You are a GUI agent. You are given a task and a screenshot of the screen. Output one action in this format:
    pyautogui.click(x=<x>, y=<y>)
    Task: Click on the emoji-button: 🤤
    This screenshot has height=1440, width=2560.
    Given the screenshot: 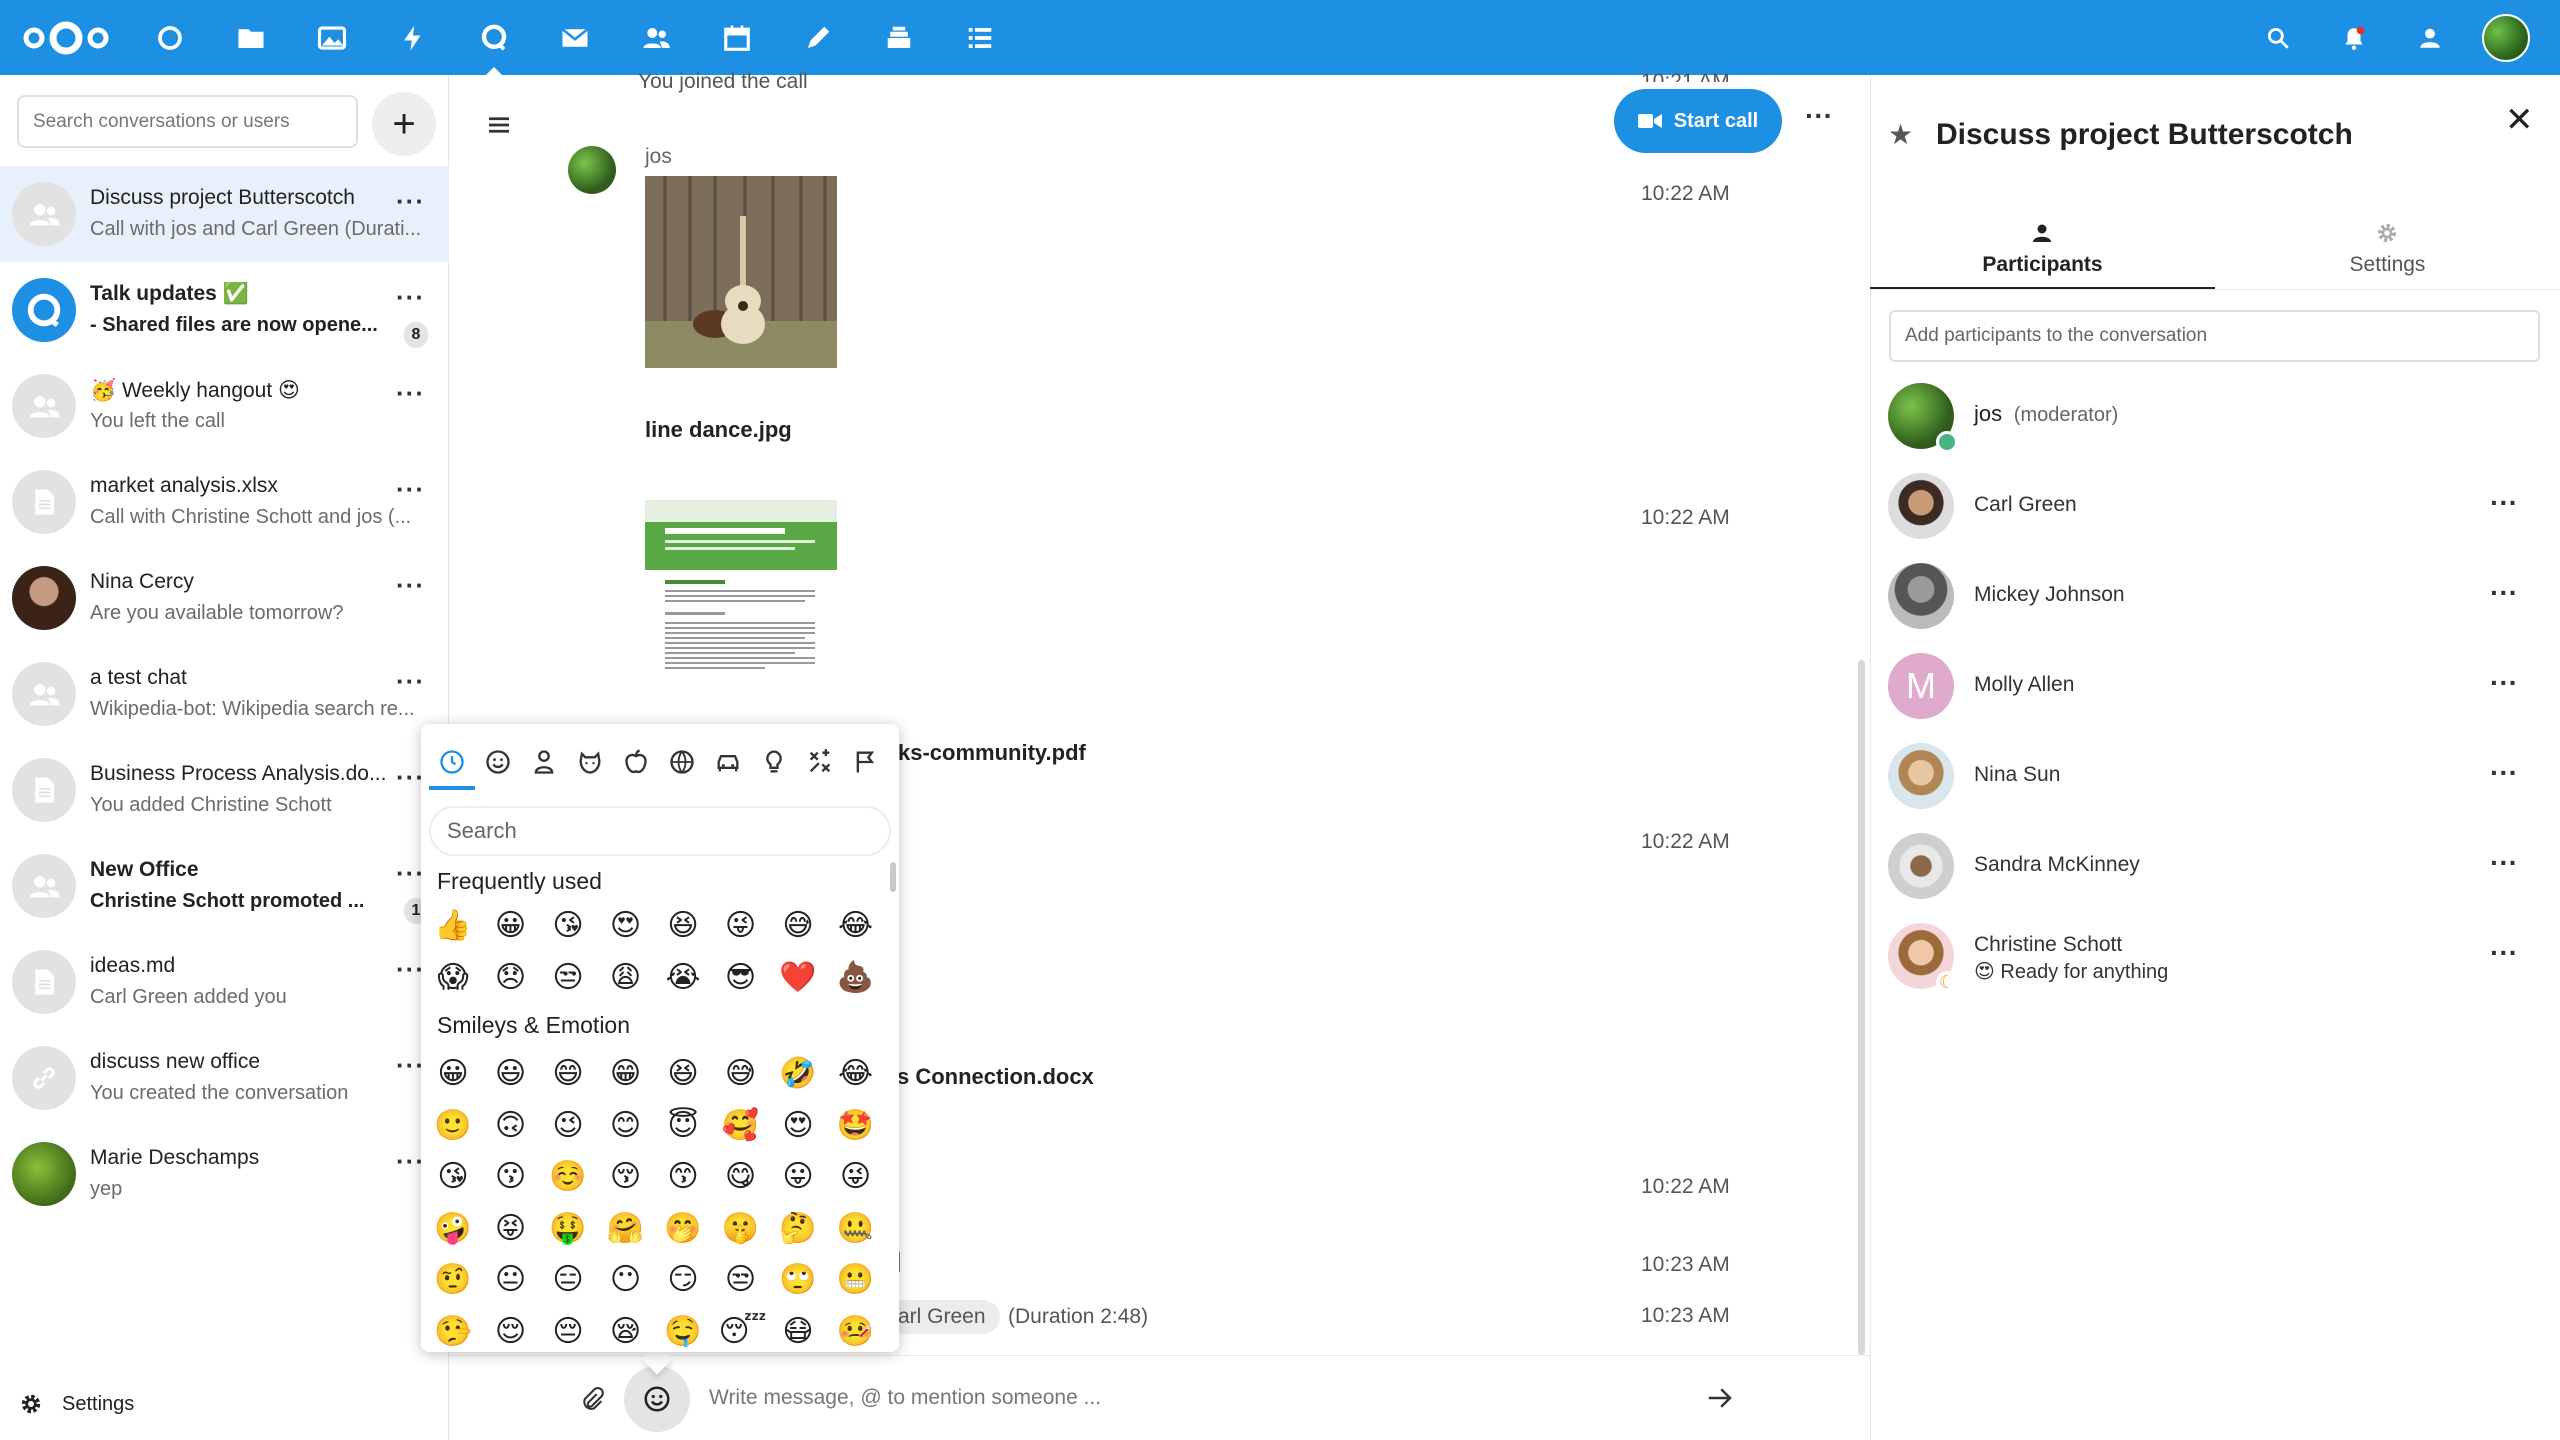 What is the action you would take?
    pyautogui.click(x=683, y=1331)
    